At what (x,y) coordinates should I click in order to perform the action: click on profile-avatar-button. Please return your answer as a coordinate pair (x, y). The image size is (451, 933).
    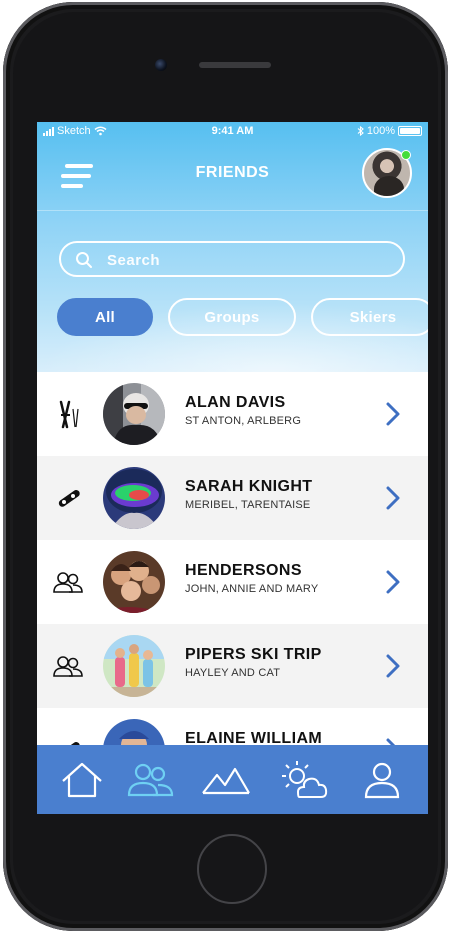
    Looking at the image, I should click on (387, 173).